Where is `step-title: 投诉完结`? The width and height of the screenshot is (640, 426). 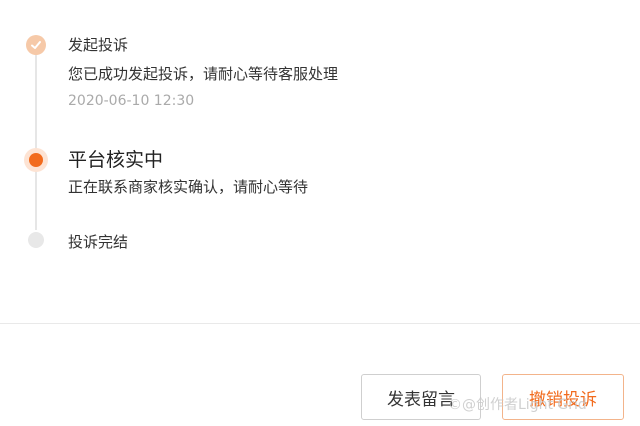 step-title: 投诉完结 is located at coordinates (98, 242).